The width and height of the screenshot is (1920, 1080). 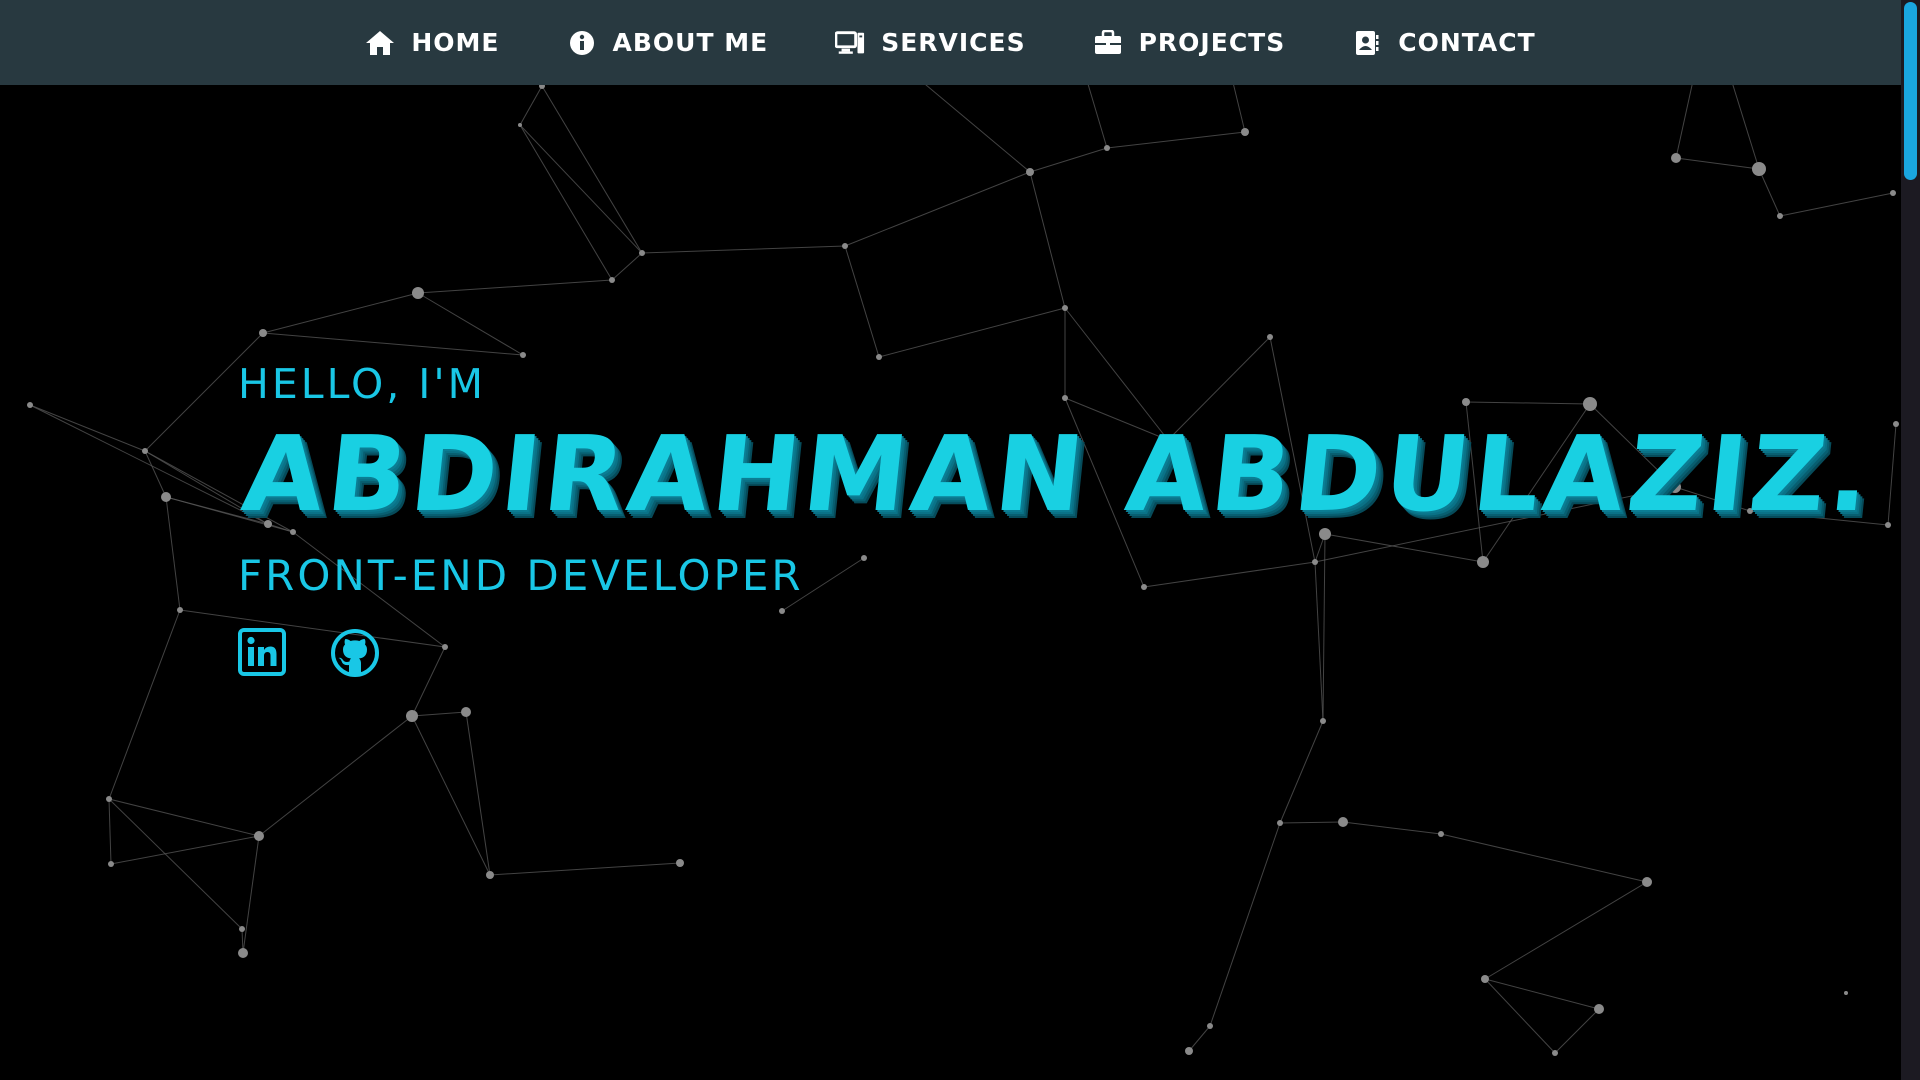 I want to click on desktop-icon, so click(x=850, y=43).